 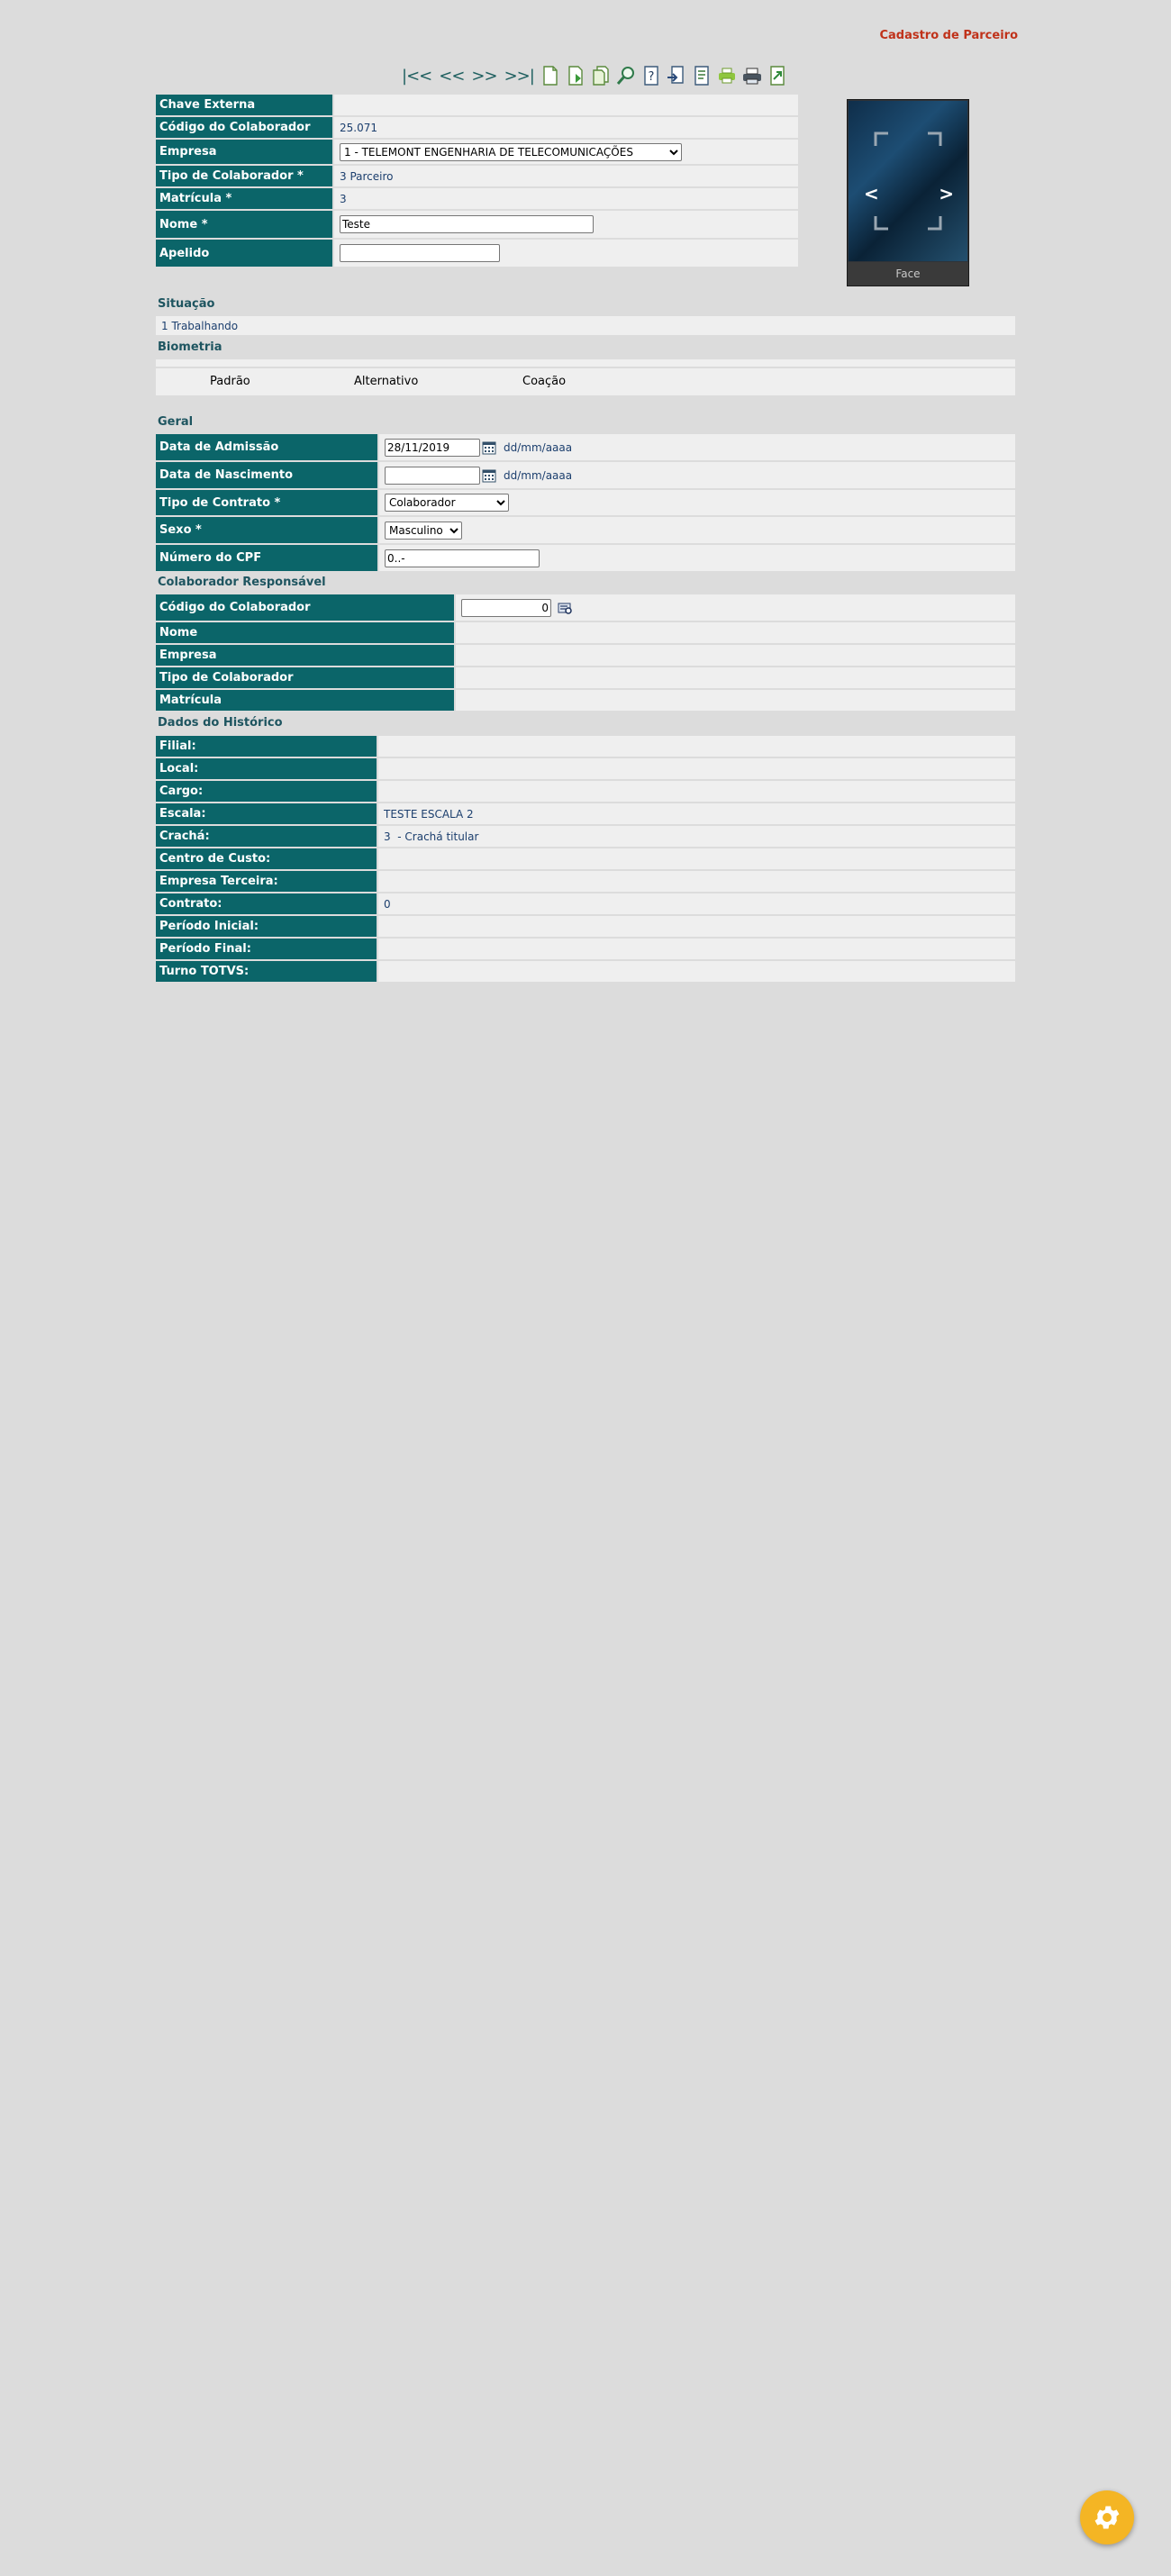 What do you see at coordinates (462, 558) in the screenshot?
I see `cpf-input` at bounding box center [462, 558].